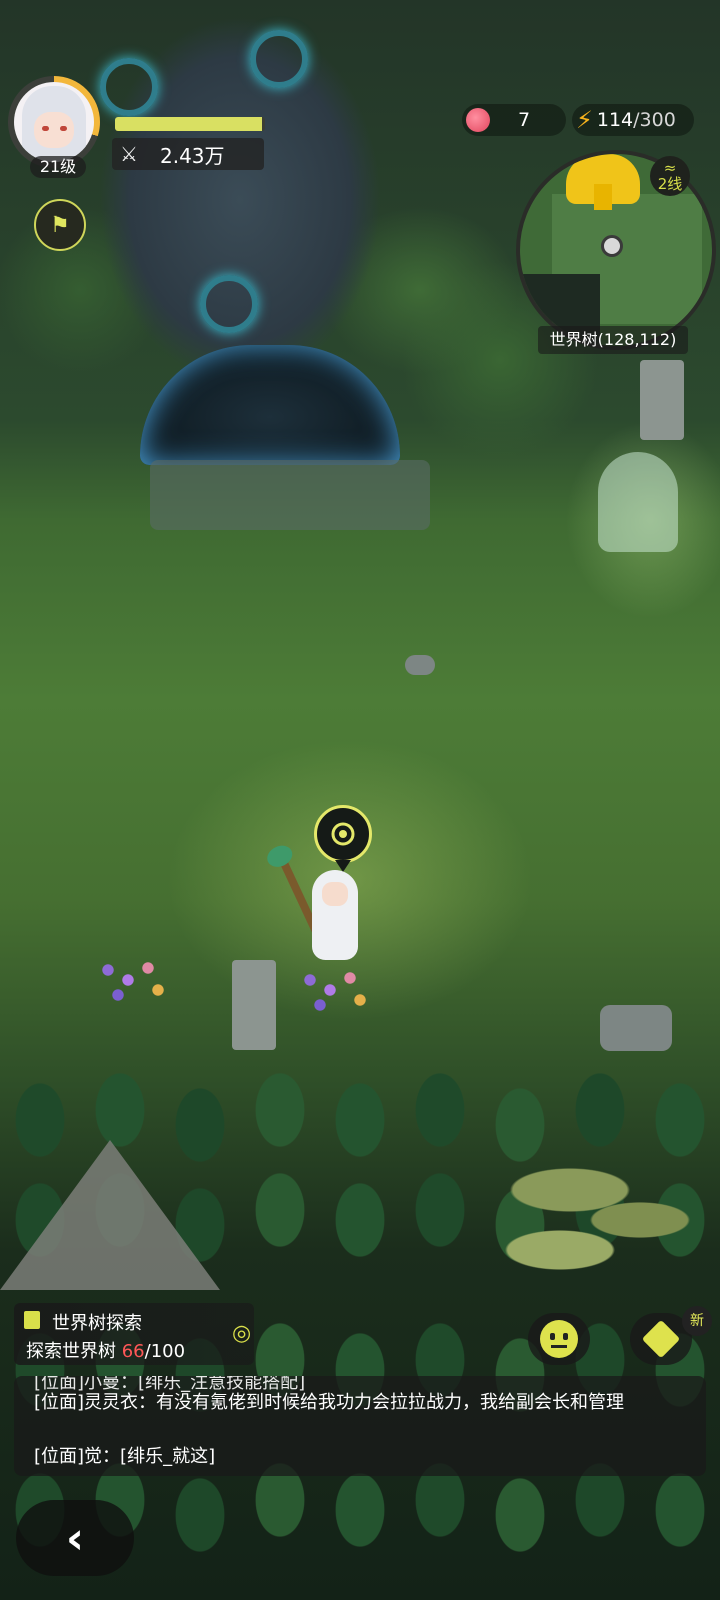 The image size is (720, 1600). I want to click on flag-icon: ⚑, so click(60, 225).